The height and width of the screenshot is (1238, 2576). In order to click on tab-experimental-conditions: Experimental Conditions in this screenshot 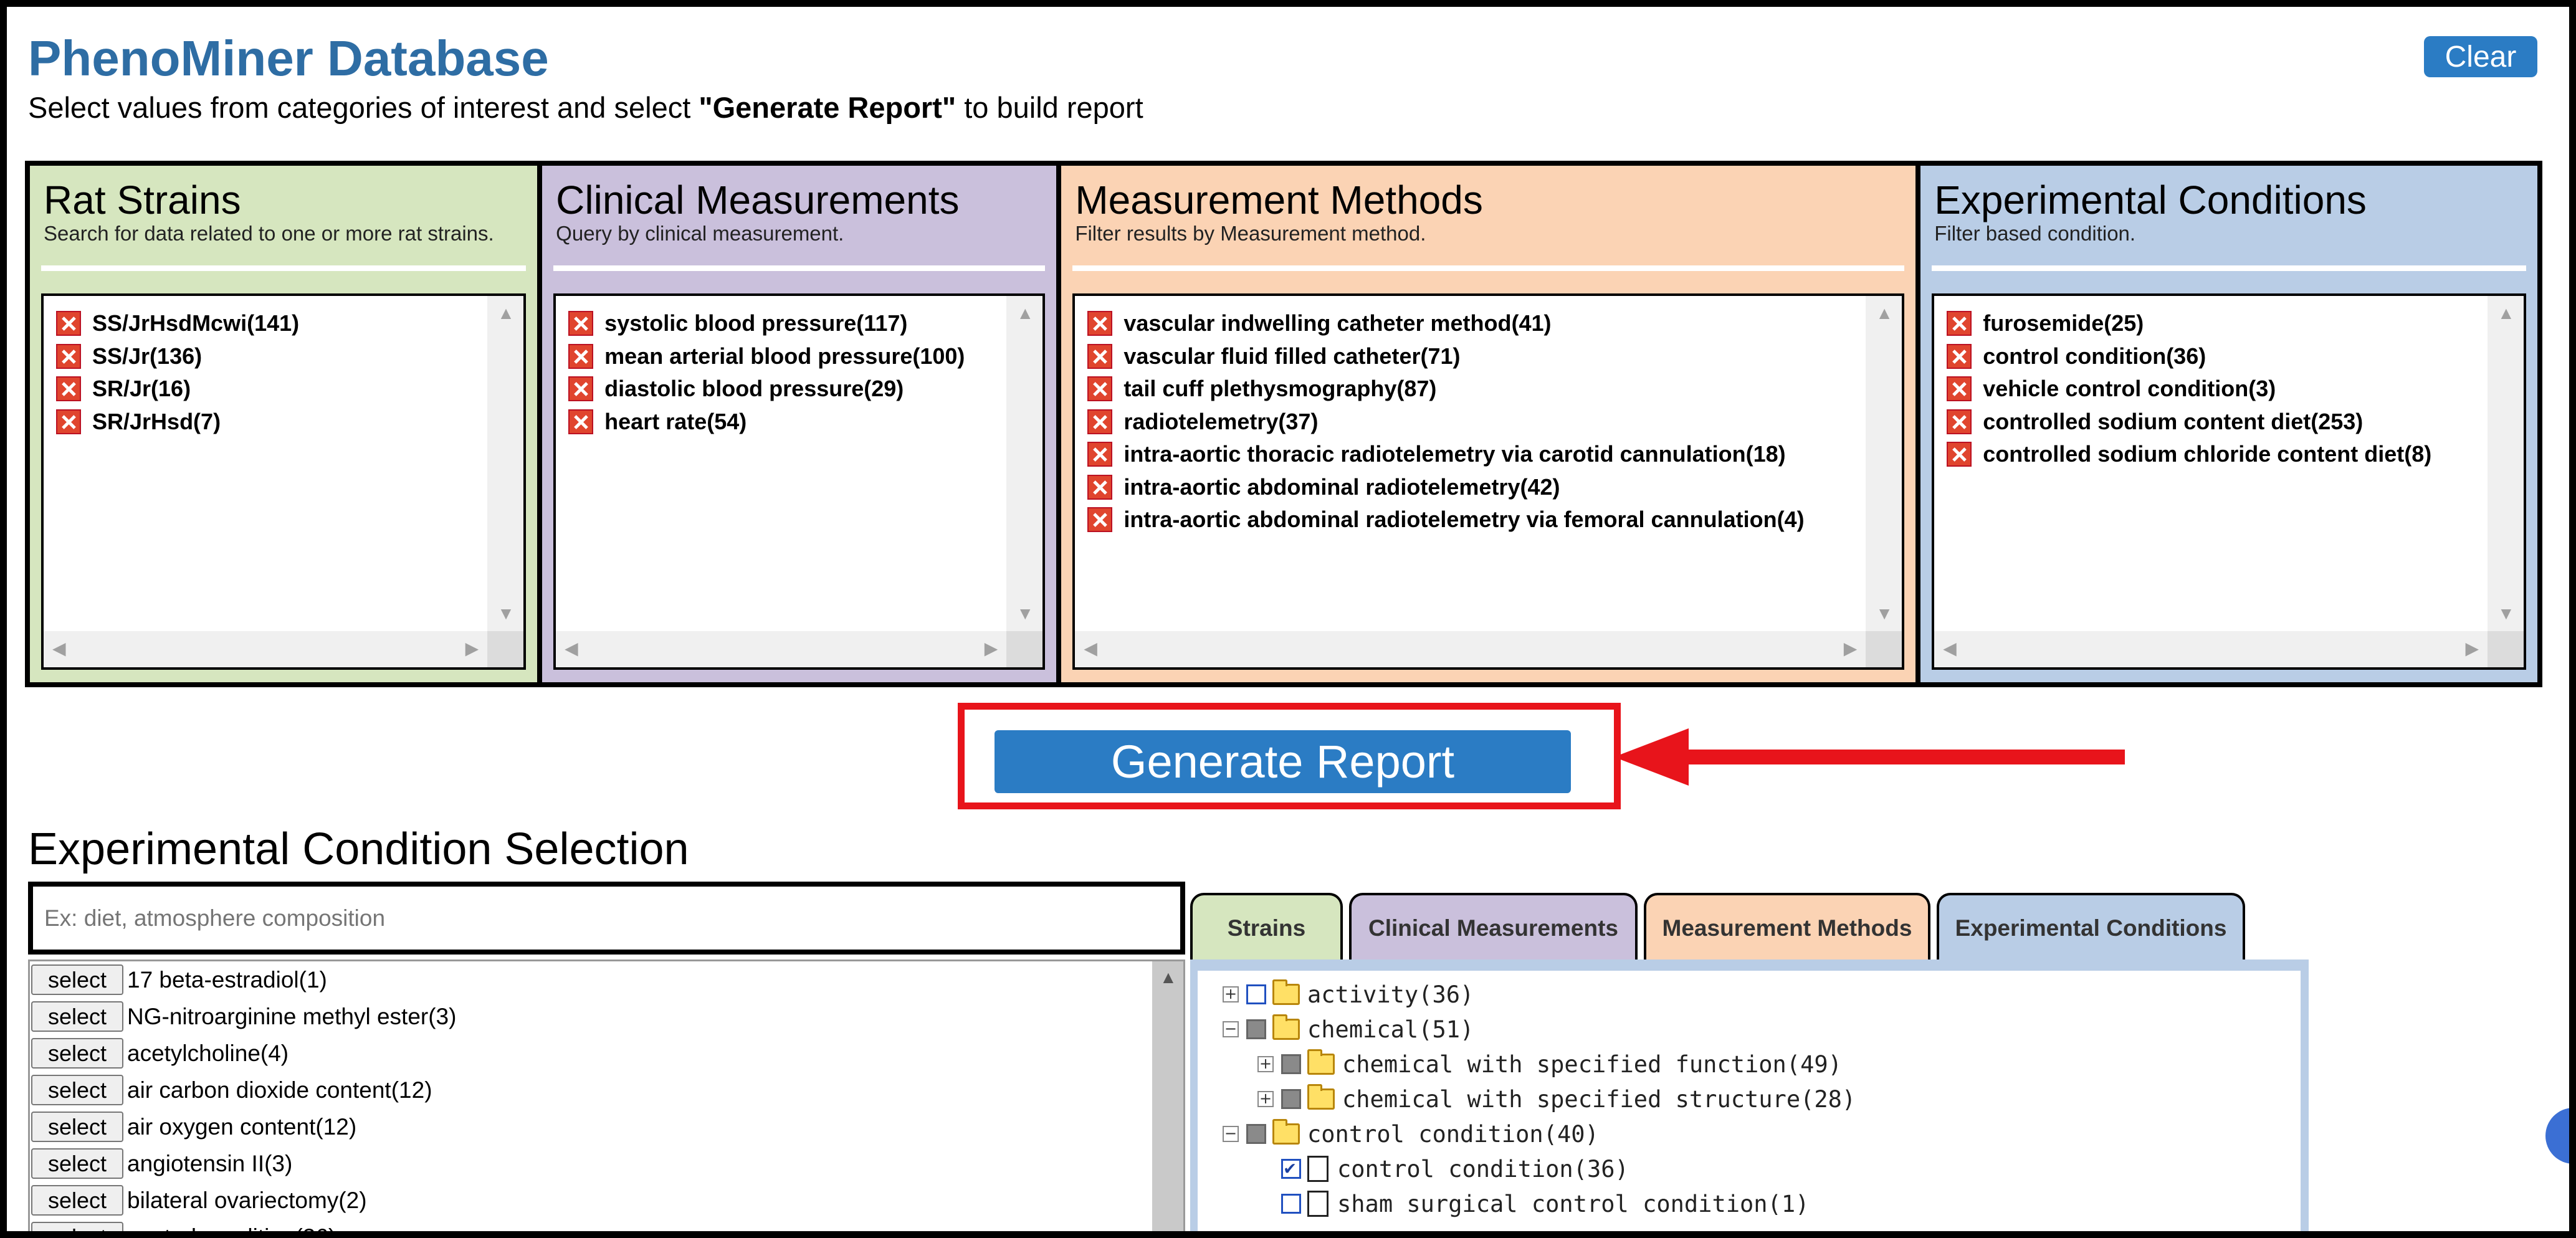, I will do `click(2091, 927)`.